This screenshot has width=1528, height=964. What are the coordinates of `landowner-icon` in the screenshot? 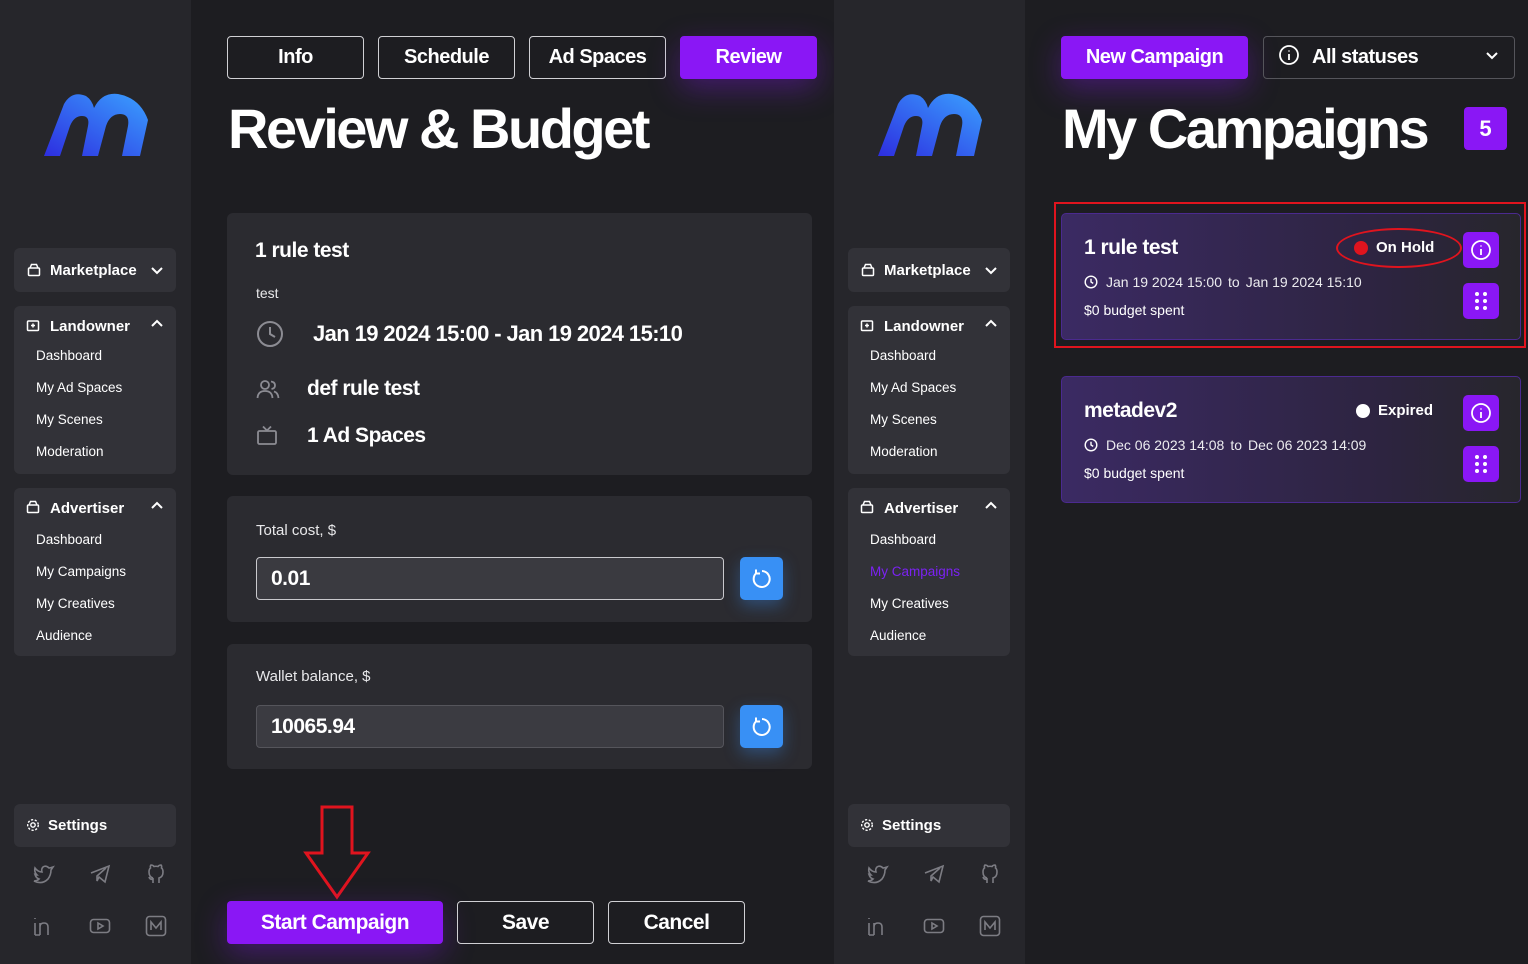 It's located at (34, 326).